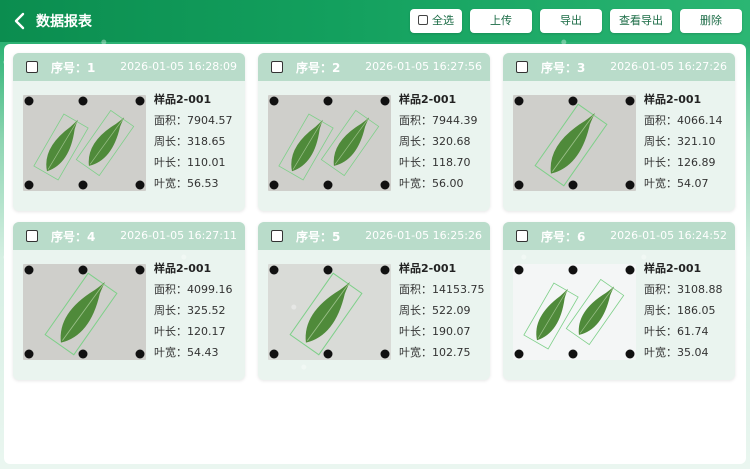 The image size is (750, 469). Describe the element at coordinates (20, 21) in the screenshot. I see `back-icon` at that location.